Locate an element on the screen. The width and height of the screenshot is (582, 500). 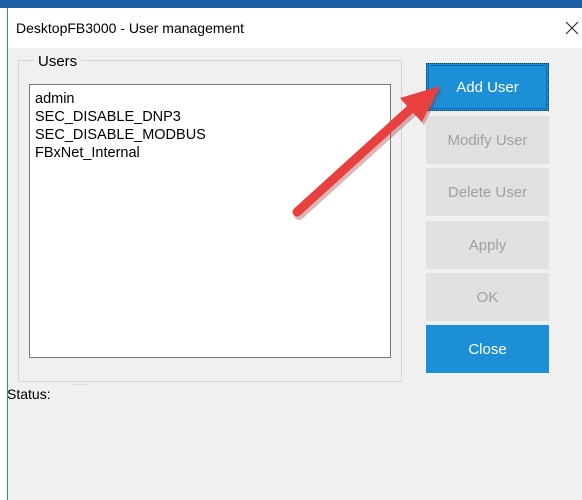
status-label: Status: is located at coordinates (29, 394).